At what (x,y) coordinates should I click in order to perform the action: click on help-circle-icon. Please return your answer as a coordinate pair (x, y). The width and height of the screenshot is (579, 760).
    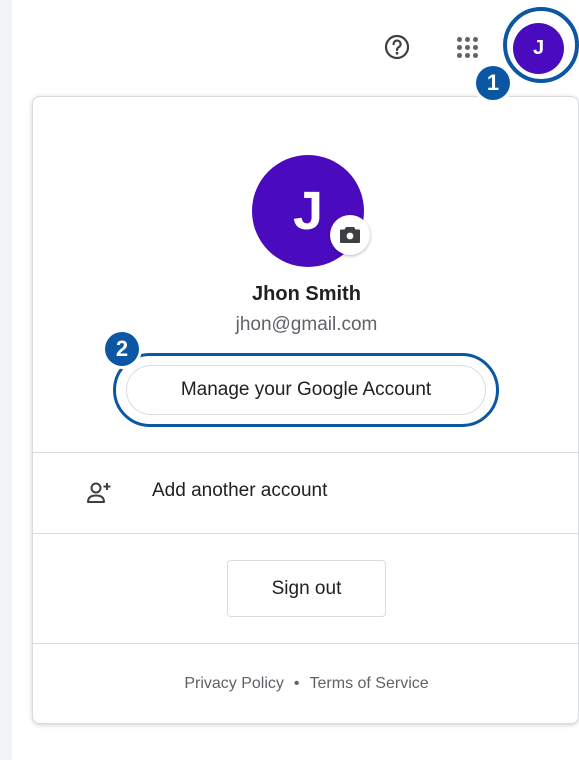
    Looking at the image, I should click on (397, 47).